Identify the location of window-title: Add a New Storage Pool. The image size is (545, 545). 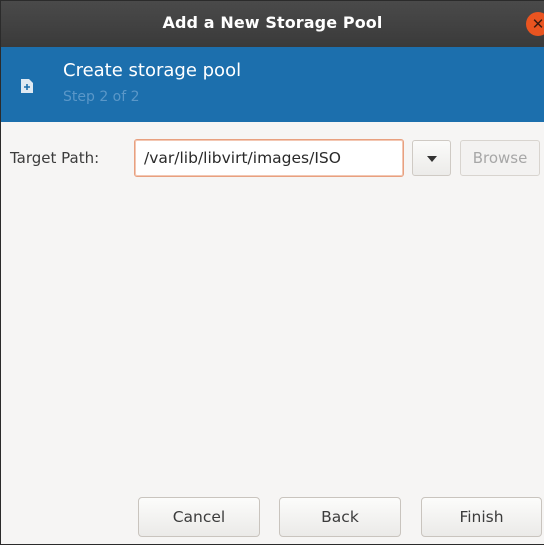
(272, 22).